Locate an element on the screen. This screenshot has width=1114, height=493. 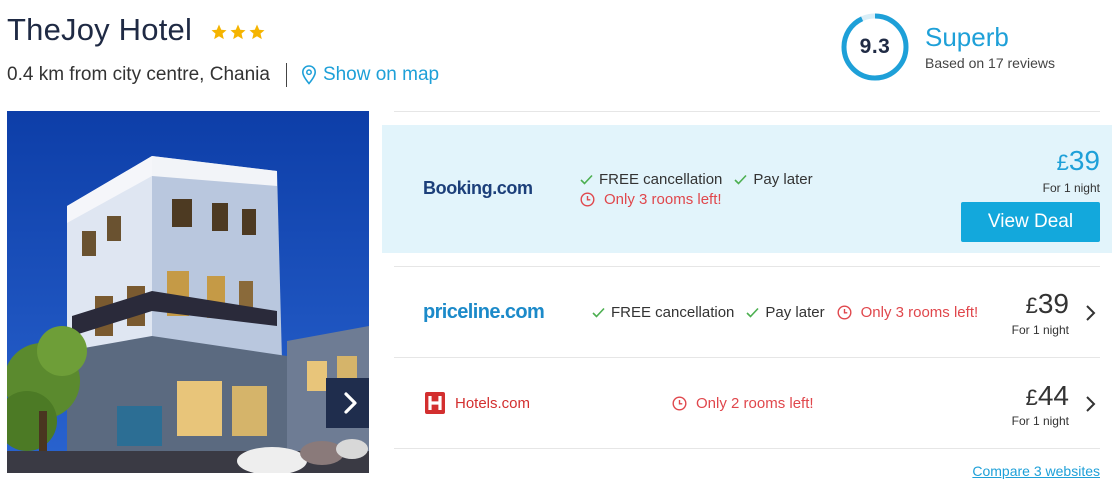
distance-text: 0.4 km from city centre, Chania is located at coordinates (138, 74).